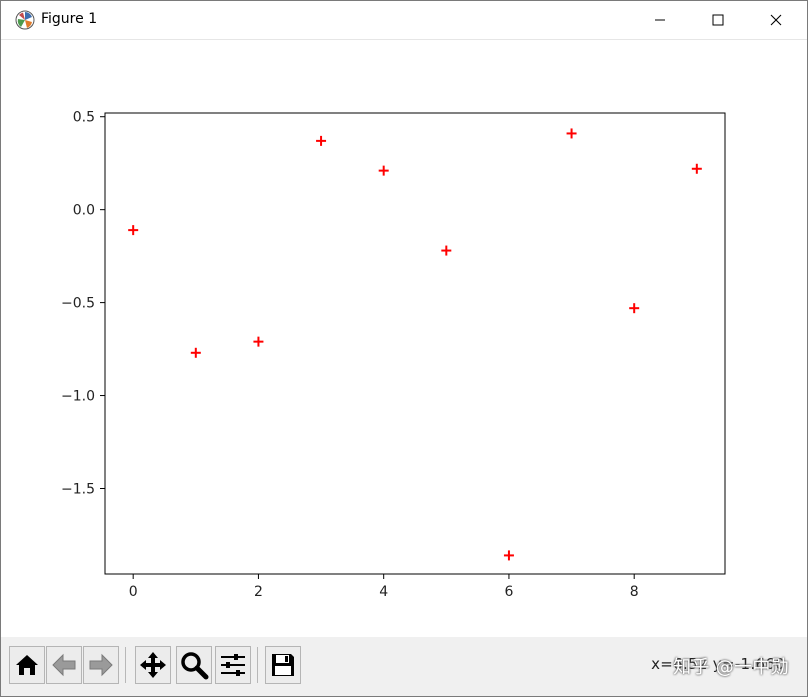 The width and height of the screenshot is (808, 697). I want to click on x-tick-label: 6, so click(508, 592).